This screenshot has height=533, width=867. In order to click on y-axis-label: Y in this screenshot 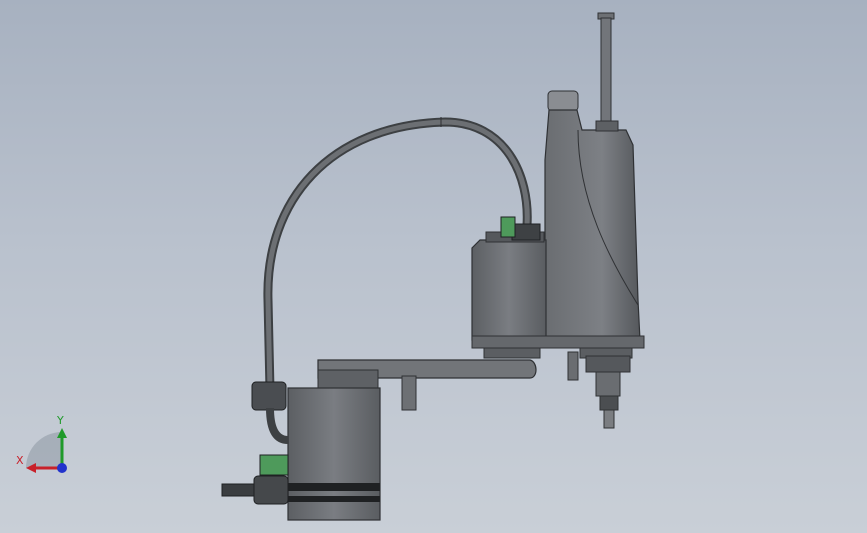, I will do `click(60, 420)`.